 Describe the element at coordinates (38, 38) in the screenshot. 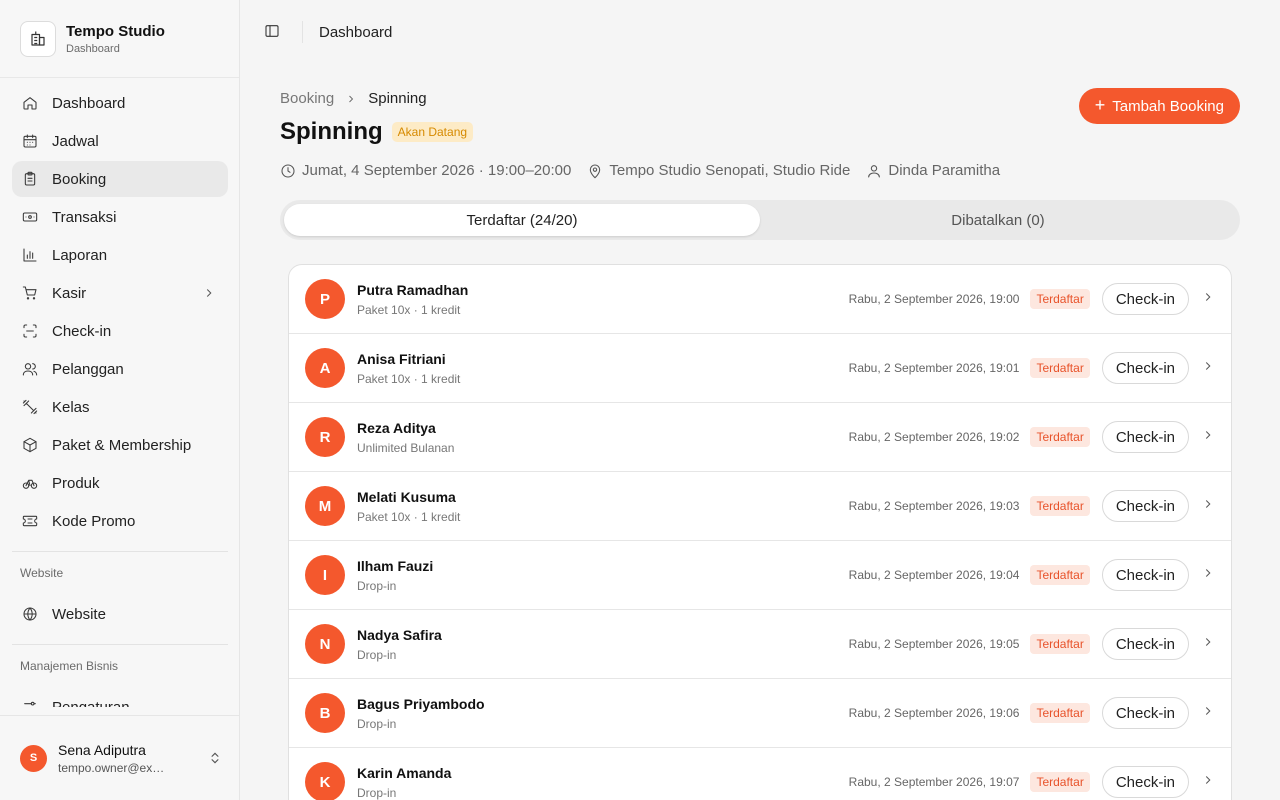

I see `building-icon` at that location.